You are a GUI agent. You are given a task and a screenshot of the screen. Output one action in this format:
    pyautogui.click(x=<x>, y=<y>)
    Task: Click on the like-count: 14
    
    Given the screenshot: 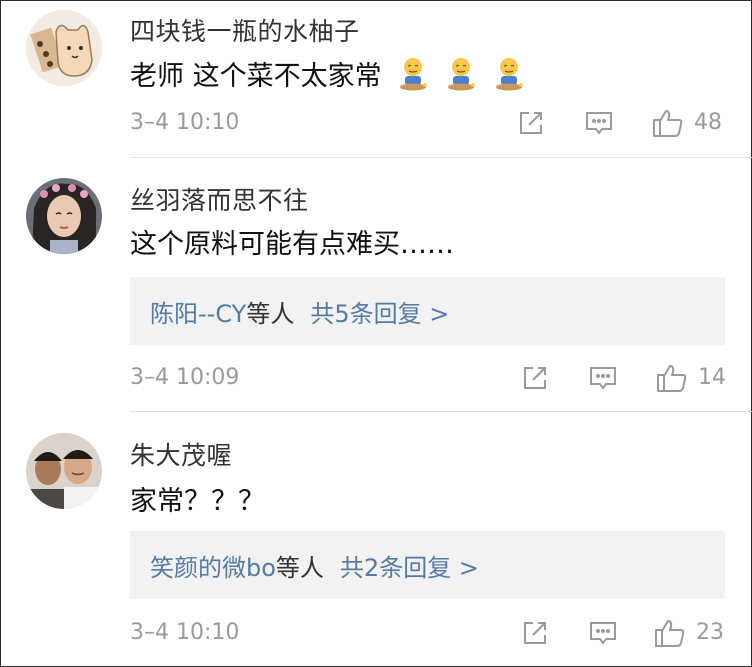 What is the action you would take?
    pyautogui.click(x=712, y=377)
    